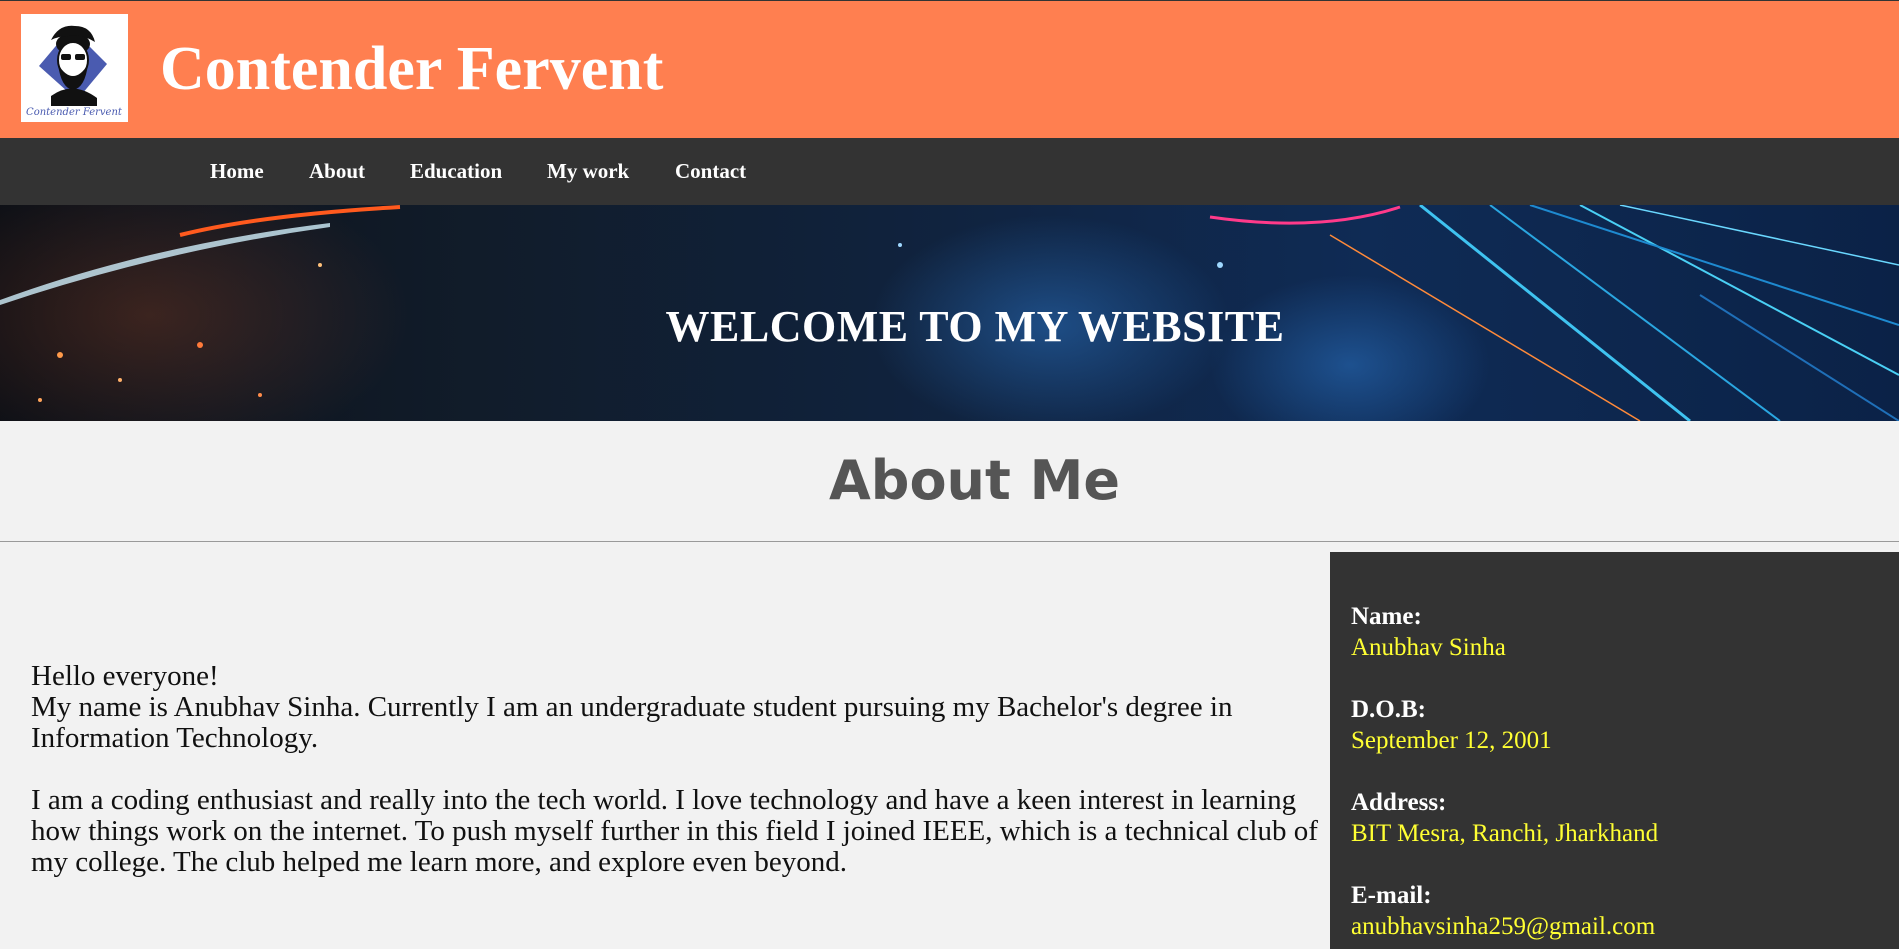 The image size is (1899, 949). I want to click on logo: Contender Fervent, so click(74, 68).